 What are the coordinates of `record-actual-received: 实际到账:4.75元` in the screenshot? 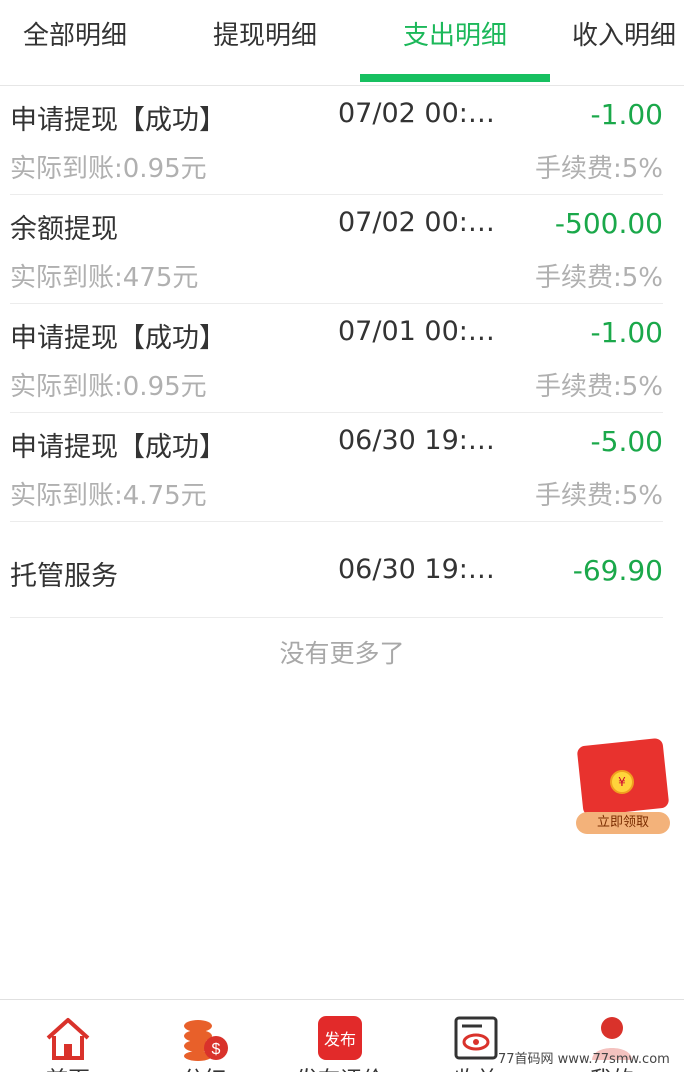 It's located at (108, 496).